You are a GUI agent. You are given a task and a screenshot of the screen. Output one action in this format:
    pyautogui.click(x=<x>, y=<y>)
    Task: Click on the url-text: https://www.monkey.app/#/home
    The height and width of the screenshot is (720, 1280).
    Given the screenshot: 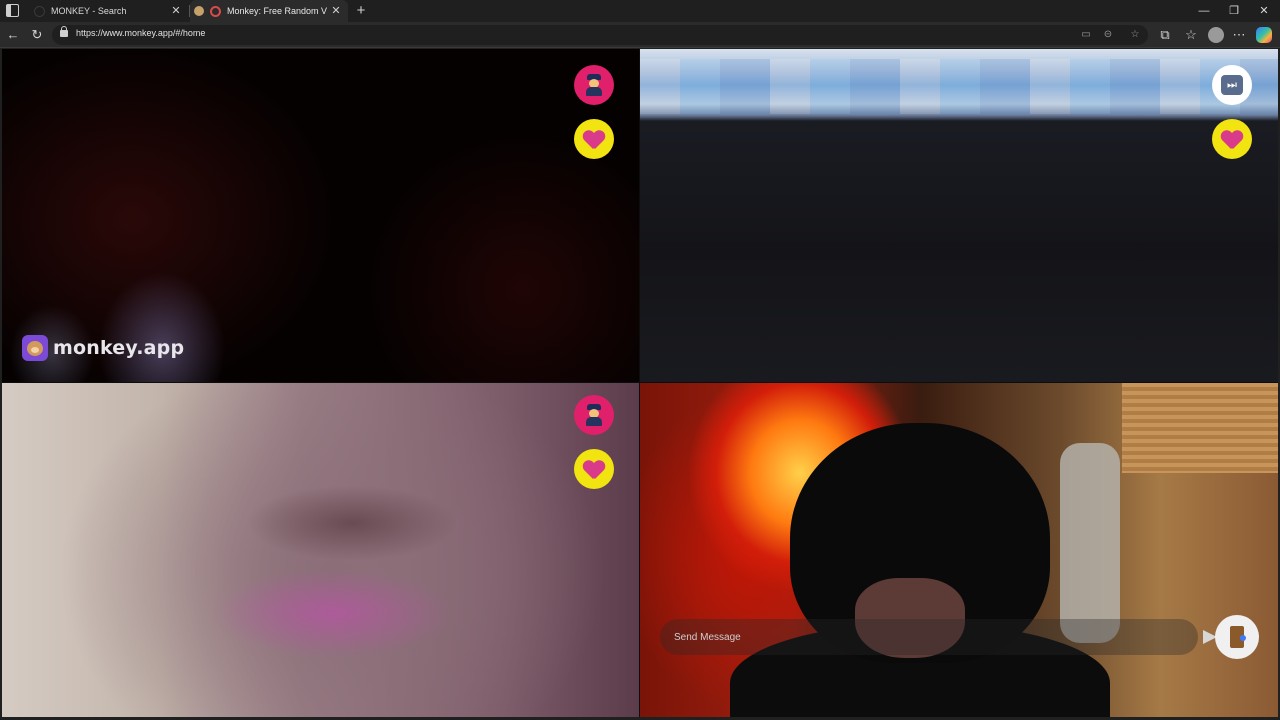 What is the action you would take?
    pyautogui.click(x=140, y=33)
    